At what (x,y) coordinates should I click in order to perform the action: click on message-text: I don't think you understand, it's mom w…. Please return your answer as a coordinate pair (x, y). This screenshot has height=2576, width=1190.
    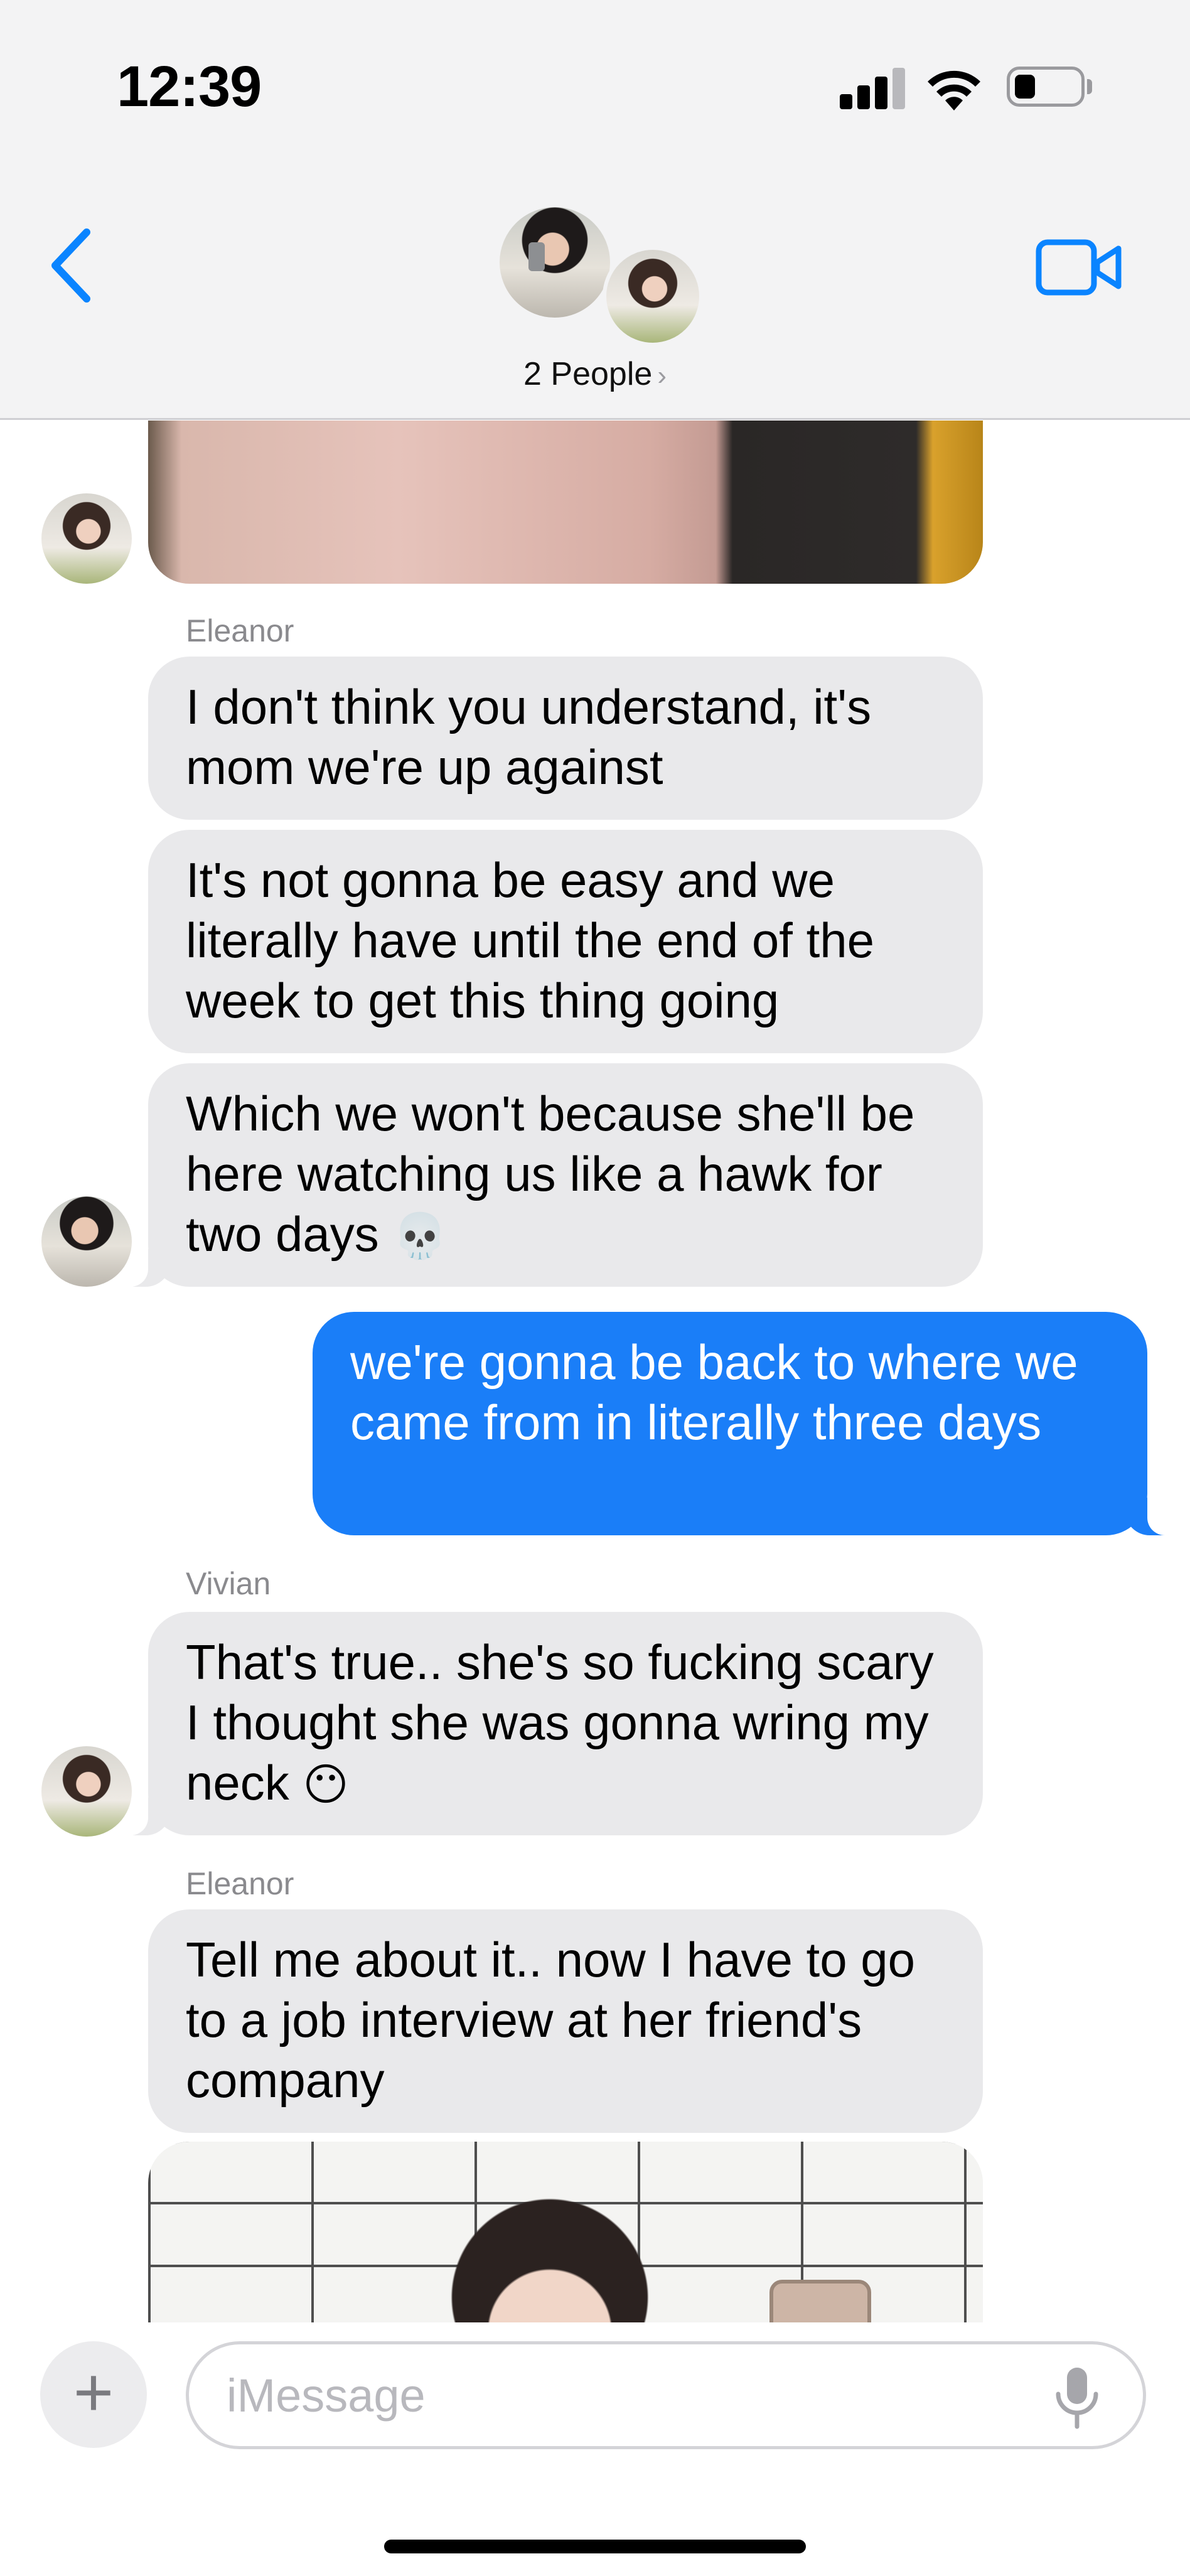
    Looking at the image, I should click on (529, 737).